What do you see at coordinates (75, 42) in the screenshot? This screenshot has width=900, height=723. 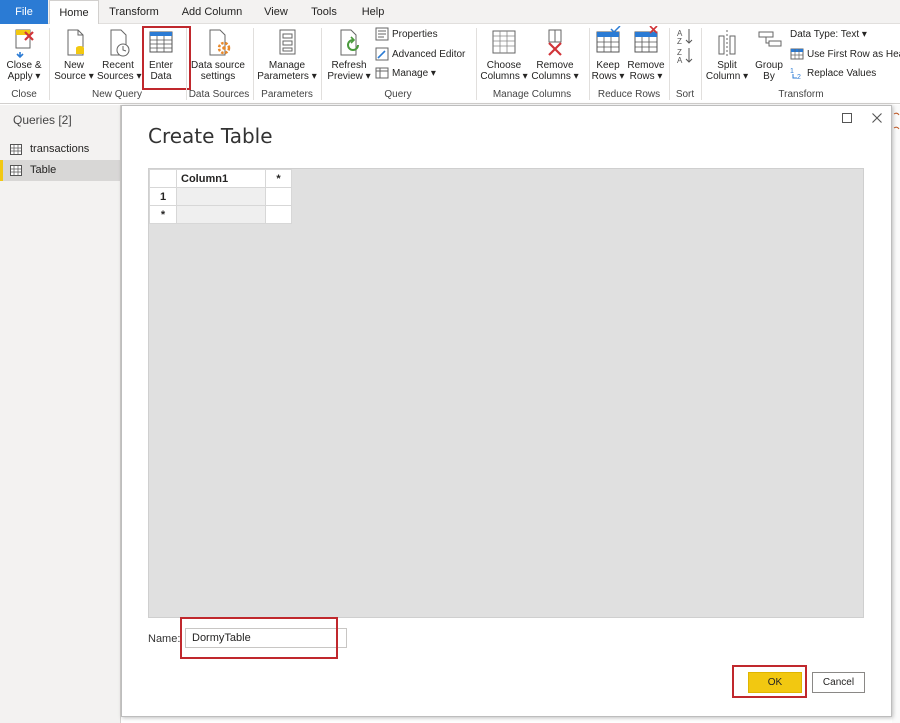 I see `new-source-icon` at bounding box center [75, 42].